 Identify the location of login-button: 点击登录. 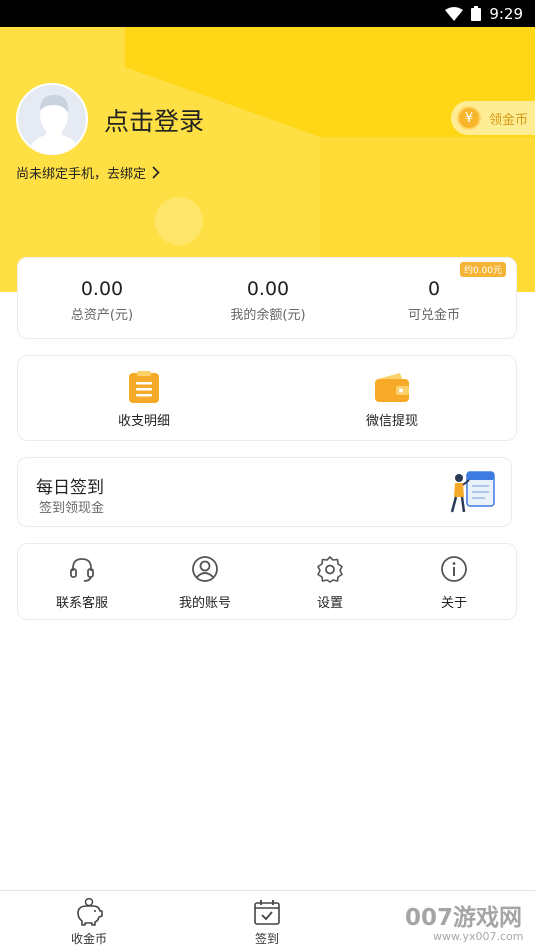
(154, 120).